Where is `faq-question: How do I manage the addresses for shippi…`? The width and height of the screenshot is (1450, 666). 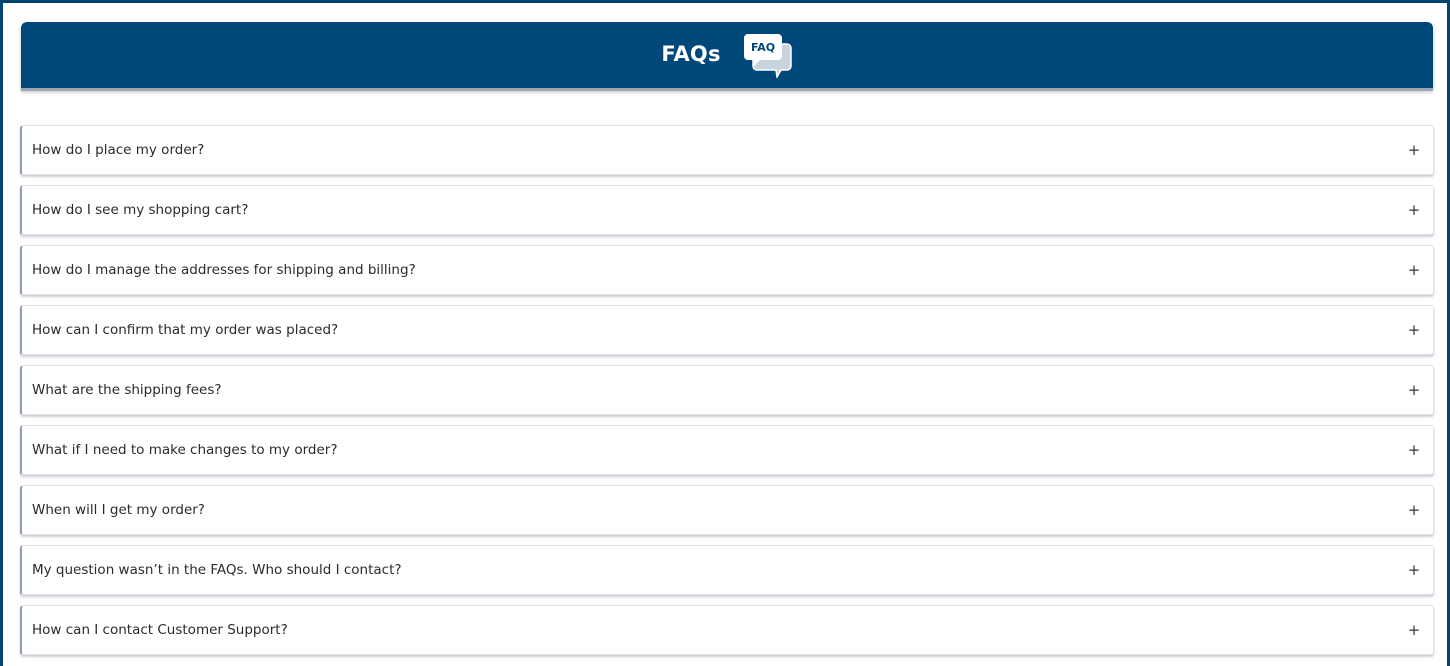 faq-question: How do I manage the addresses for shippi… is located at coordinates (224, 270).